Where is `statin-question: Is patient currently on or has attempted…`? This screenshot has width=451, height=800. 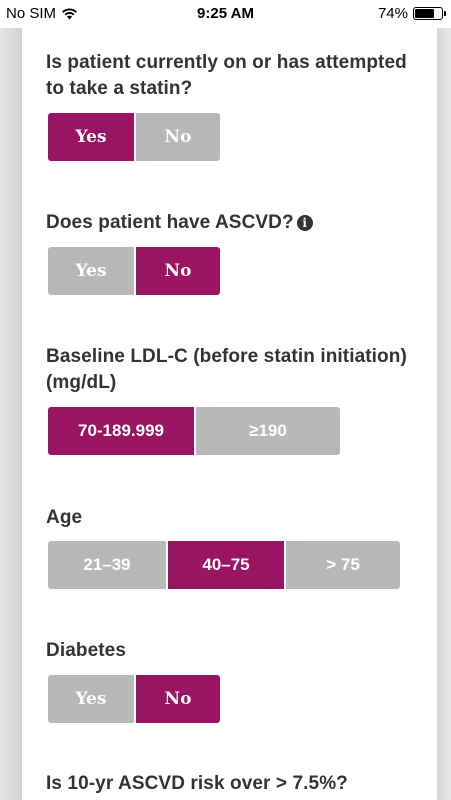
statin-question: Is patient currently on or has attempted… is located at coordinates (231, 76).